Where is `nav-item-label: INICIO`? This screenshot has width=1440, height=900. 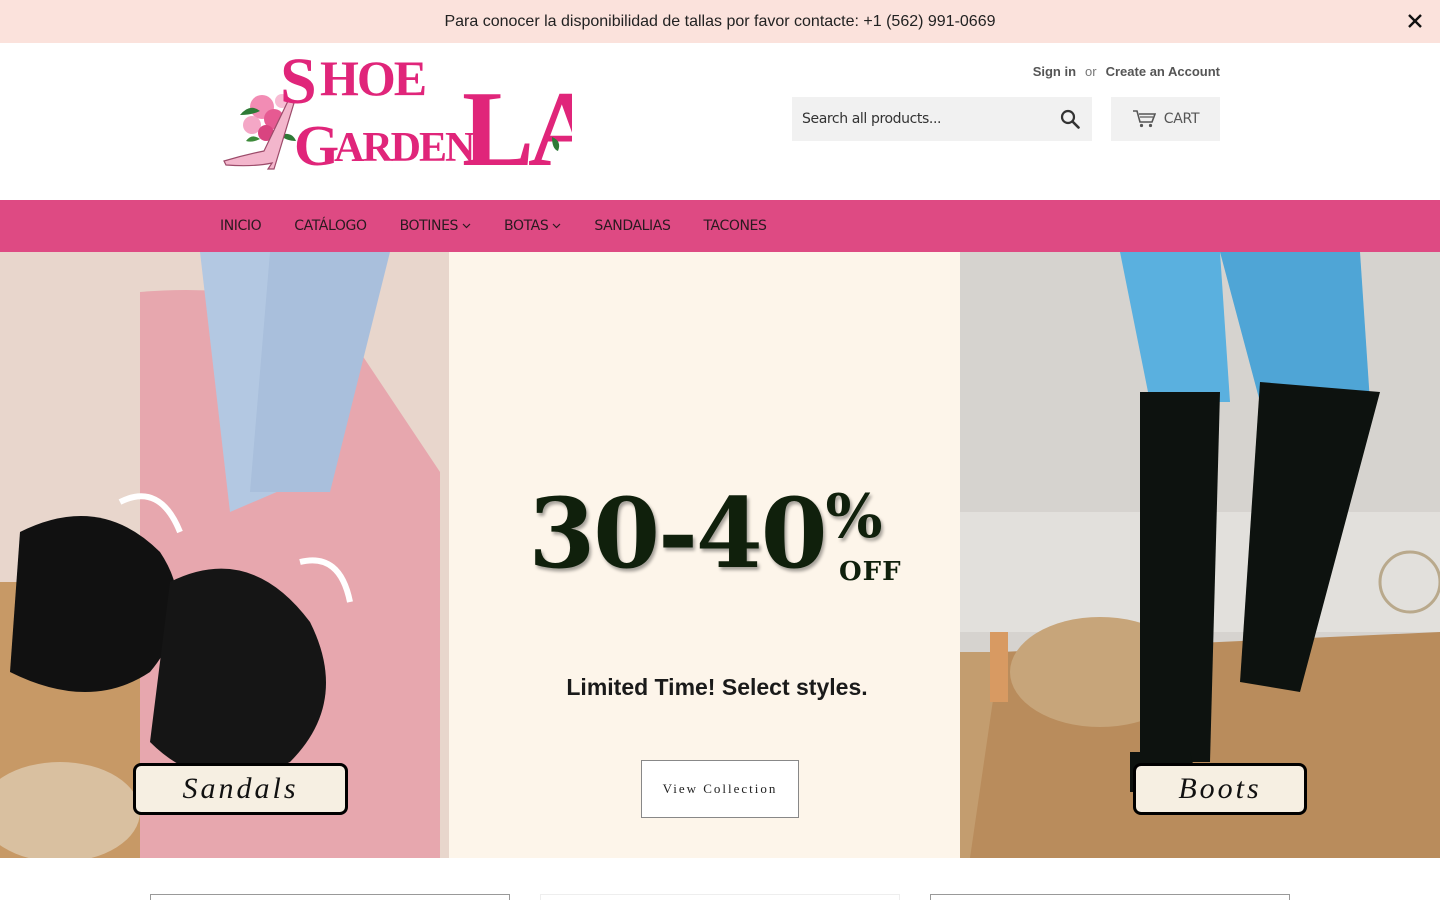
nav-item-label: INICIO is located at coordinates (241, 226).